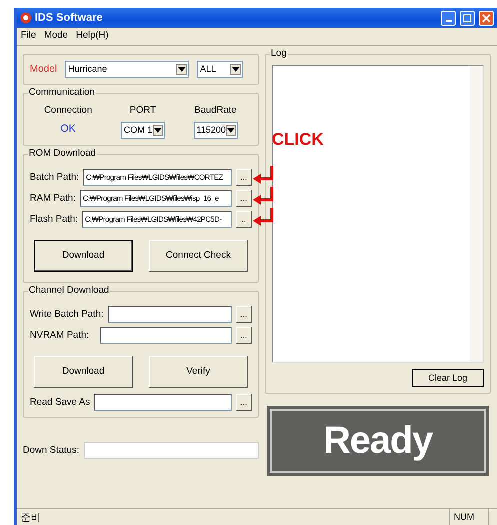  I want to click on connection-label: Connection, so click(68, 111).